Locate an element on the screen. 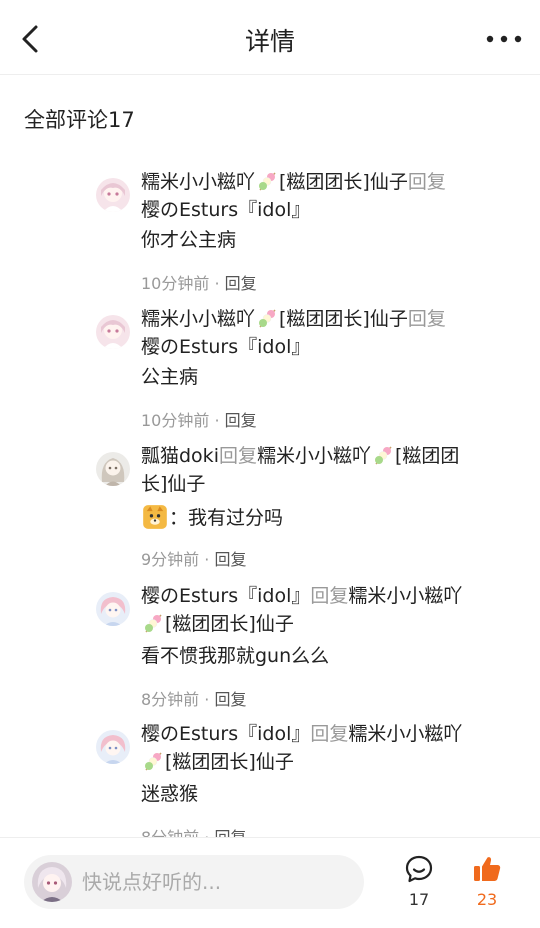 Image resolution: width=540 pixels, height=928 pixels. comment-text-row: ：我有过分吗 is located at coordinates (328, 518).